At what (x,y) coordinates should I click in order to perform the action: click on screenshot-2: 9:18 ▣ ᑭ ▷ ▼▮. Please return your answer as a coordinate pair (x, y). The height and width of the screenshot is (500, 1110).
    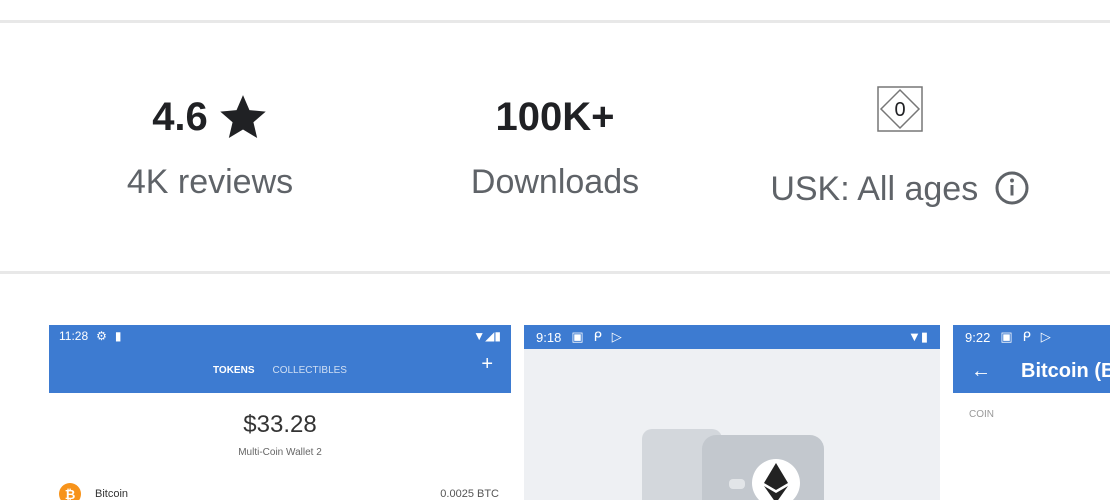
    Looking at the image, I should click on (732, 412).